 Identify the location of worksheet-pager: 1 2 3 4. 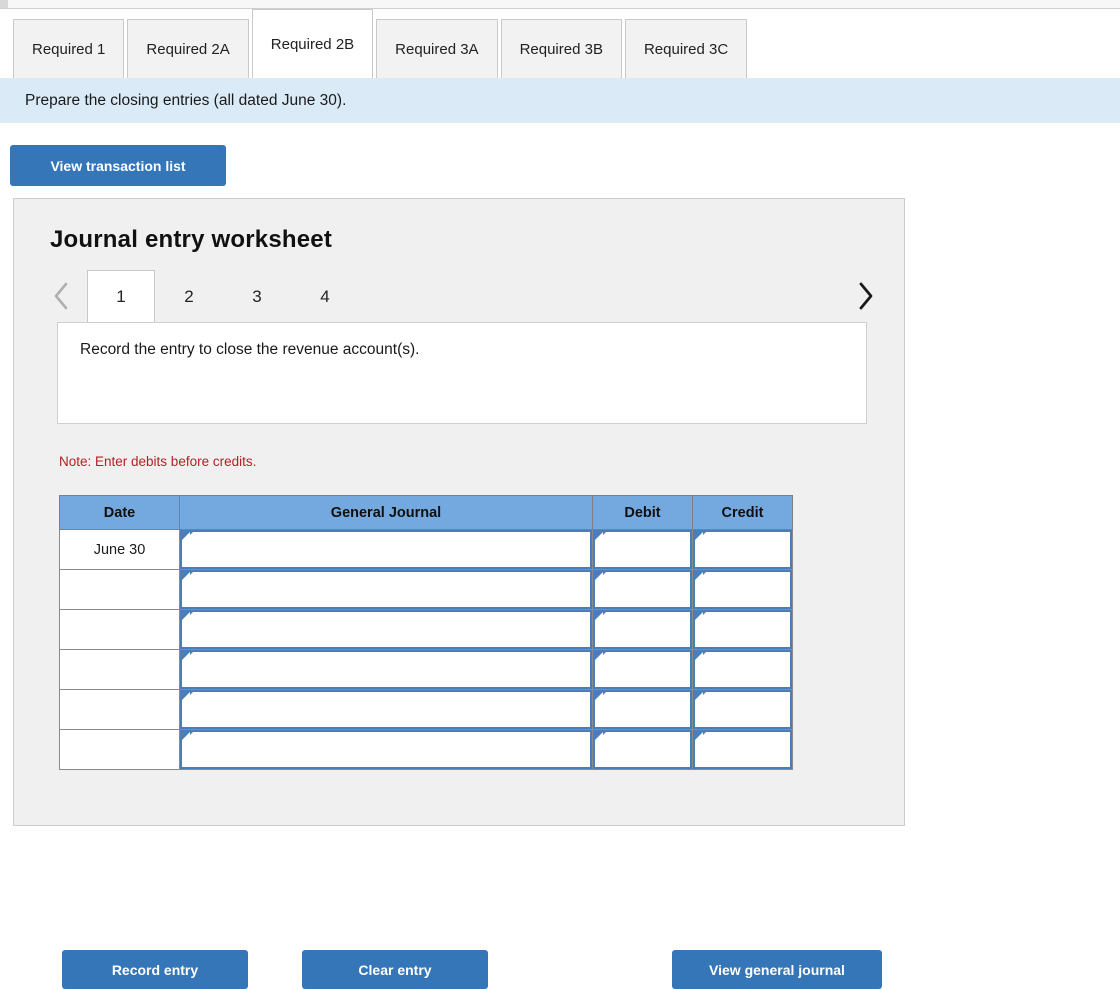
(463, 296).